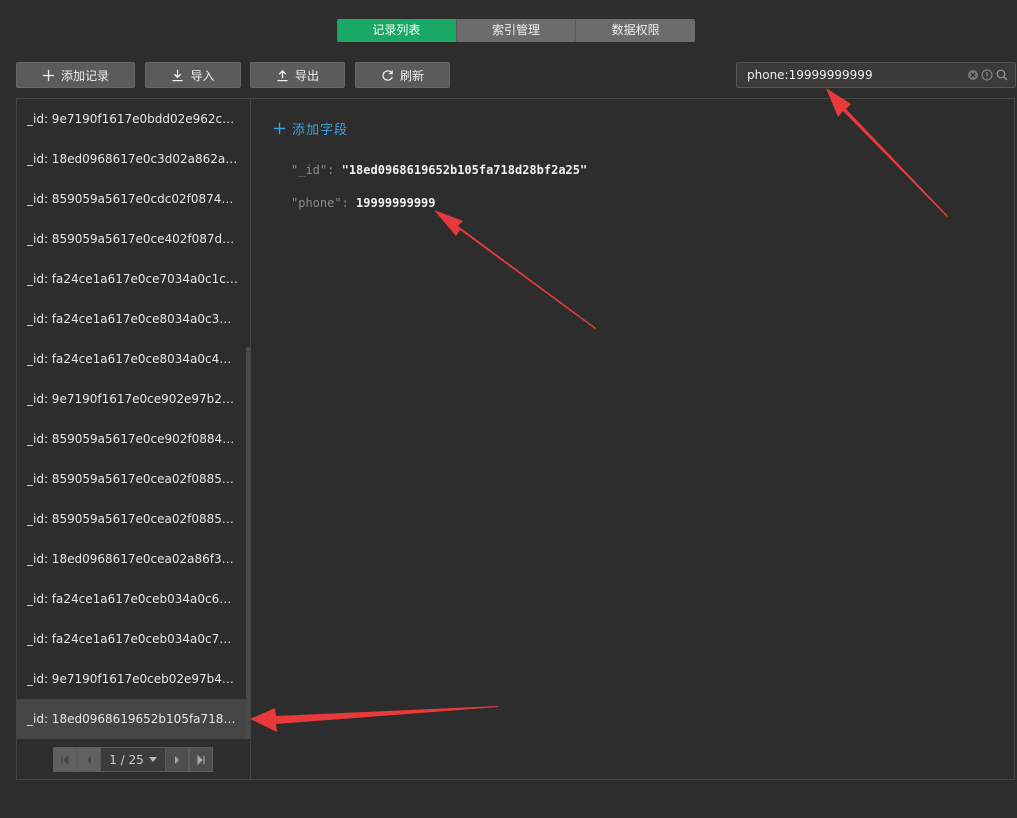  I want to click on next-page-icon, so click(177, 759).